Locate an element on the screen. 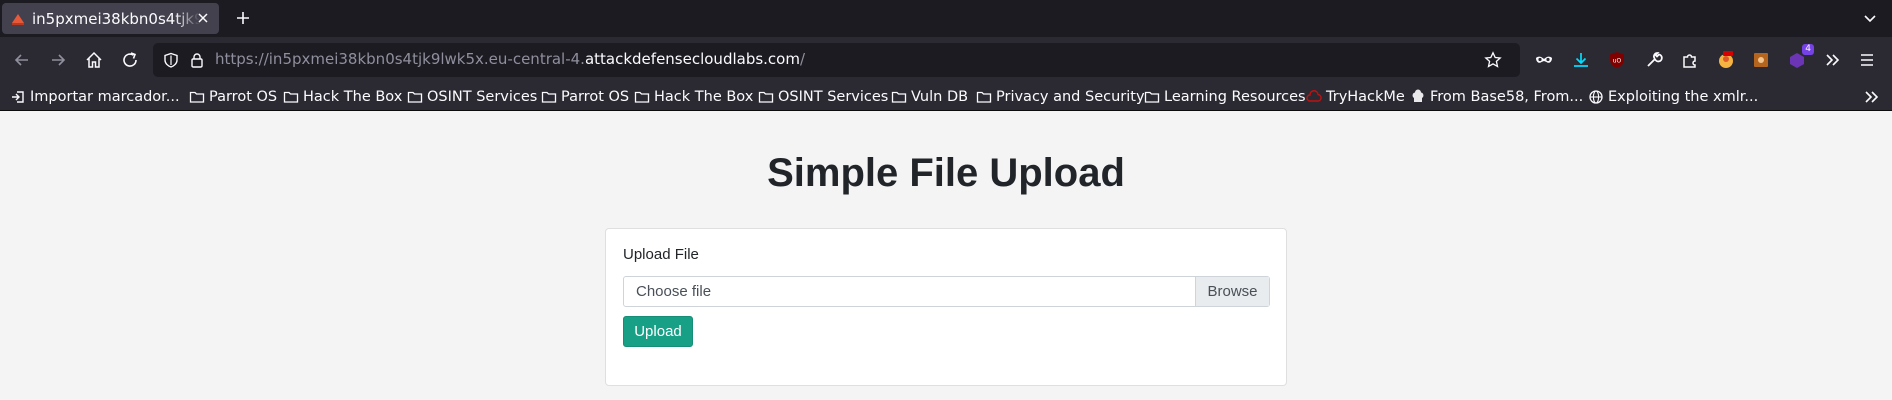  forward-icon is located at coordinates (58, 60).